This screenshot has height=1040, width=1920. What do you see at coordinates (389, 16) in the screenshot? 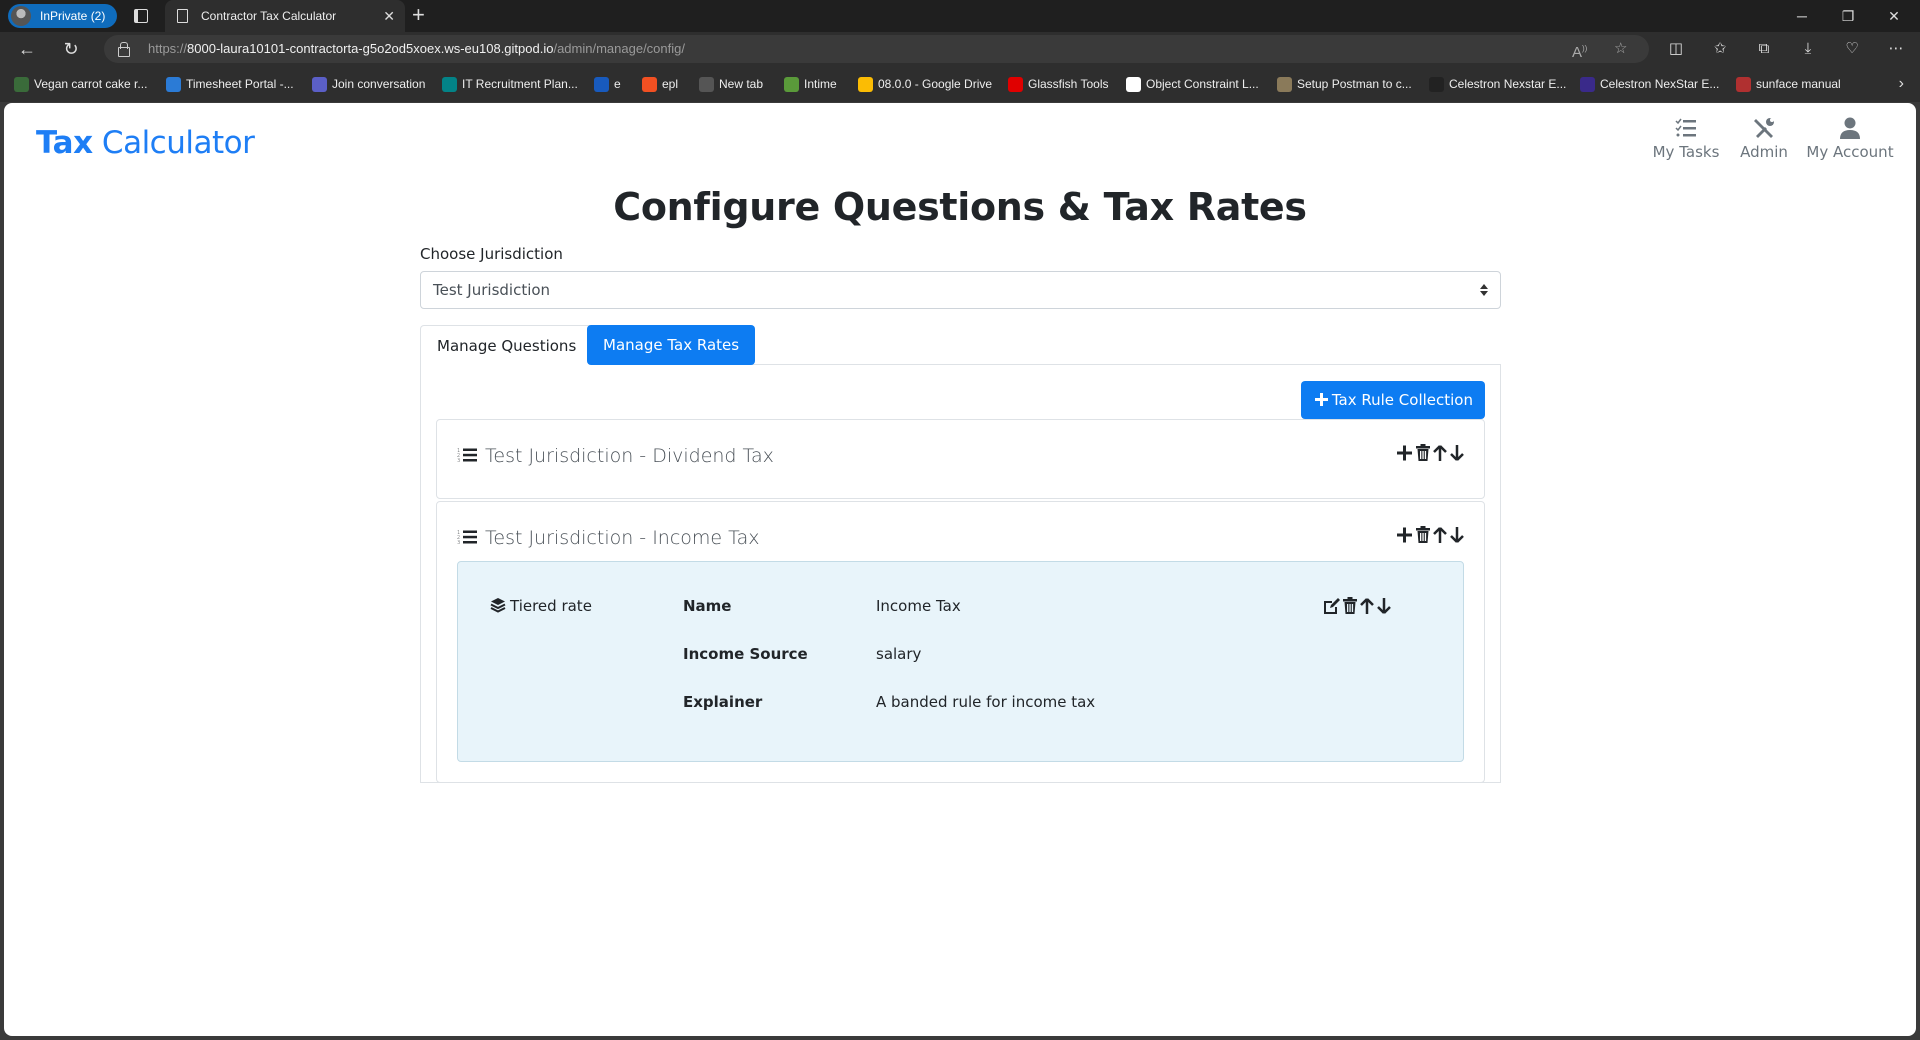
I see `close-tab-icon: ✕` at bounding box center [389, 16].